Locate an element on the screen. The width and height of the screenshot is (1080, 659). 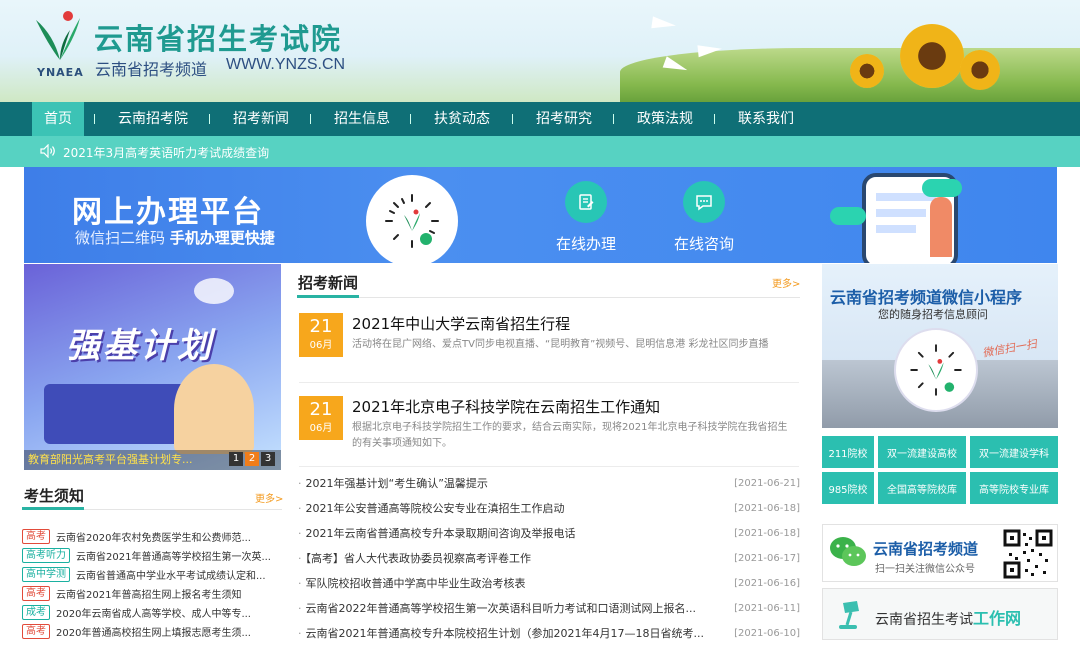
work-network-highlight: 工作网 is located at coordinates (997, 618).